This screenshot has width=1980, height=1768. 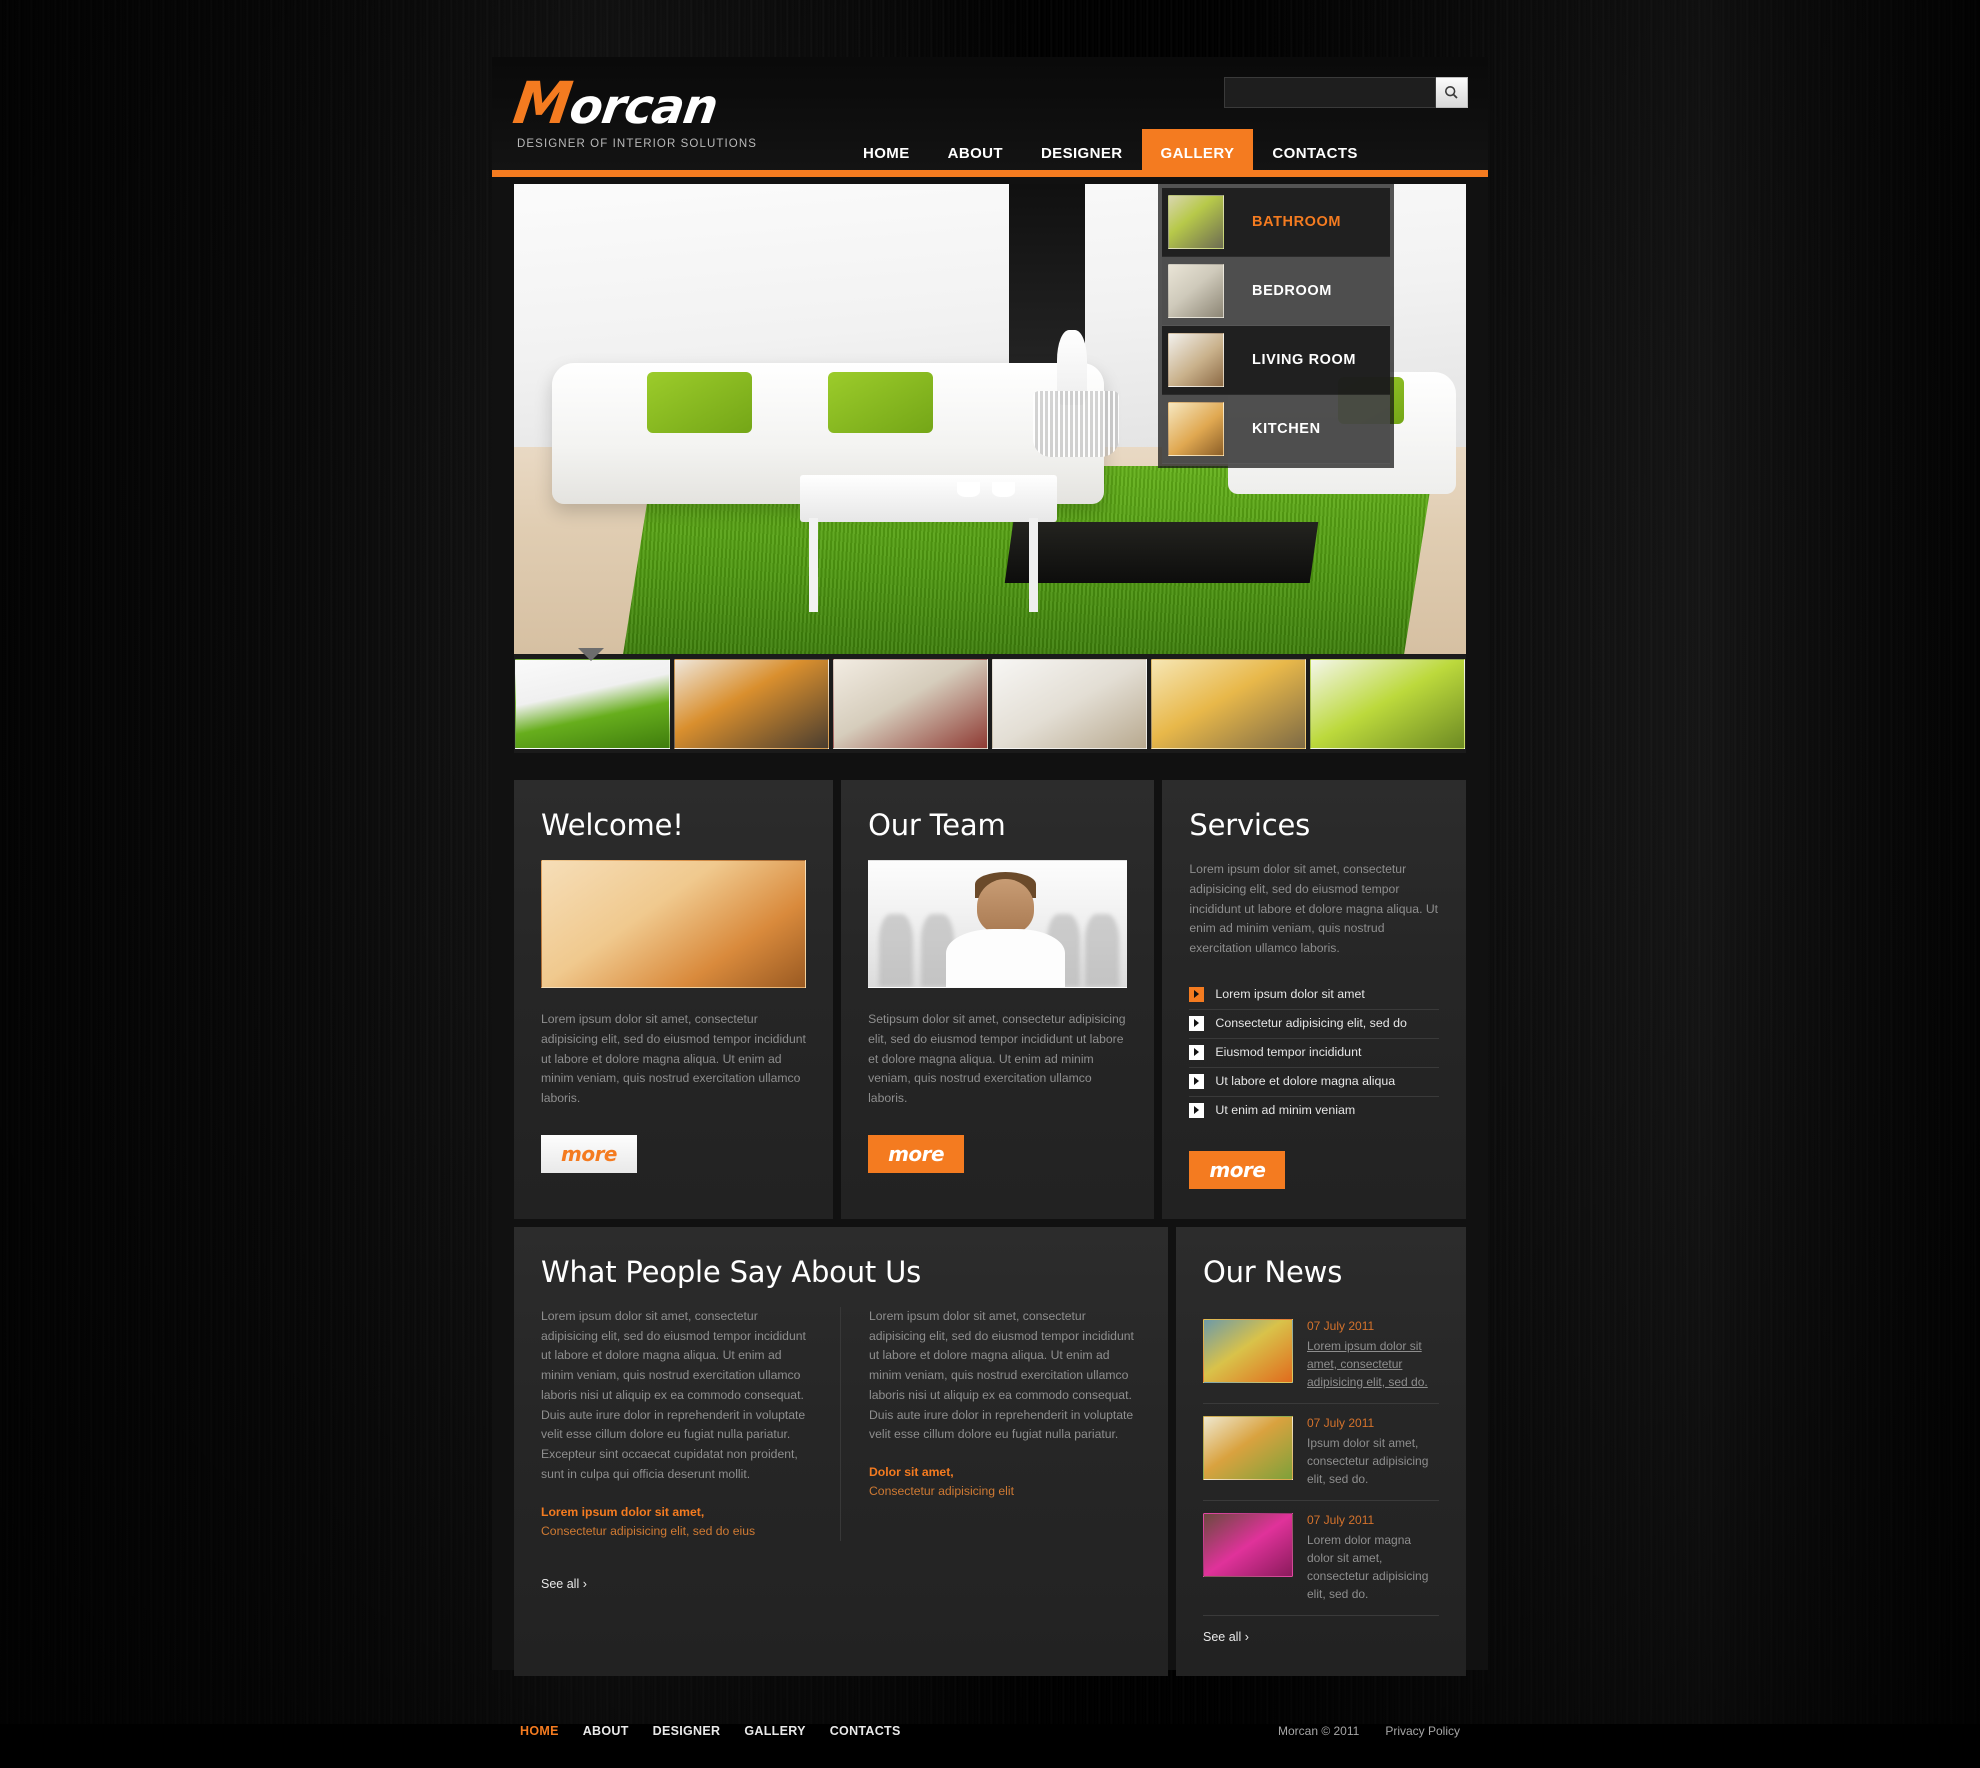 I want to click on gallery-category-bathroom: BATHROOM, so click(x=1276, y=222).